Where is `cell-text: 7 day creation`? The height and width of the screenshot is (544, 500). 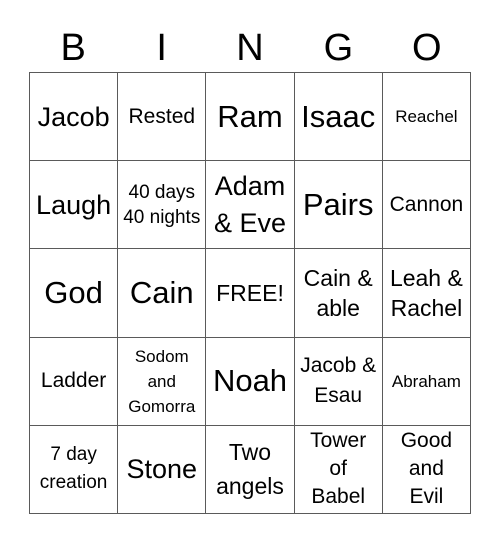
cell-text: 7 day creation is located at coordinates (73, 469).